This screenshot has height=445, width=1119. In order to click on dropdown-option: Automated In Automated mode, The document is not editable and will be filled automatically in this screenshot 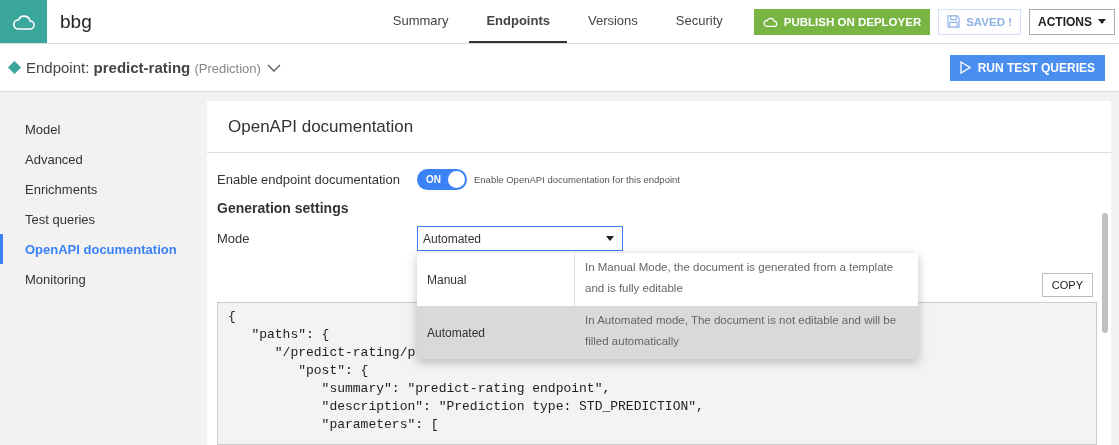, I will do `click(667, 332)`.